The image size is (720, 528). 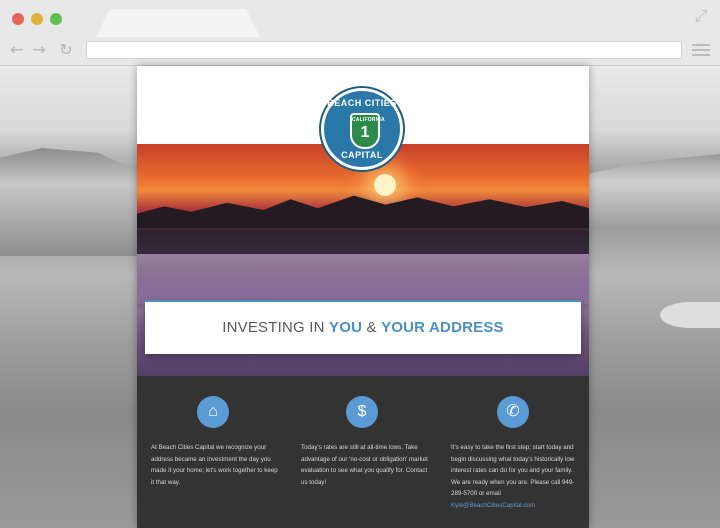 I want to click on wave, so click(x=690, y=315).